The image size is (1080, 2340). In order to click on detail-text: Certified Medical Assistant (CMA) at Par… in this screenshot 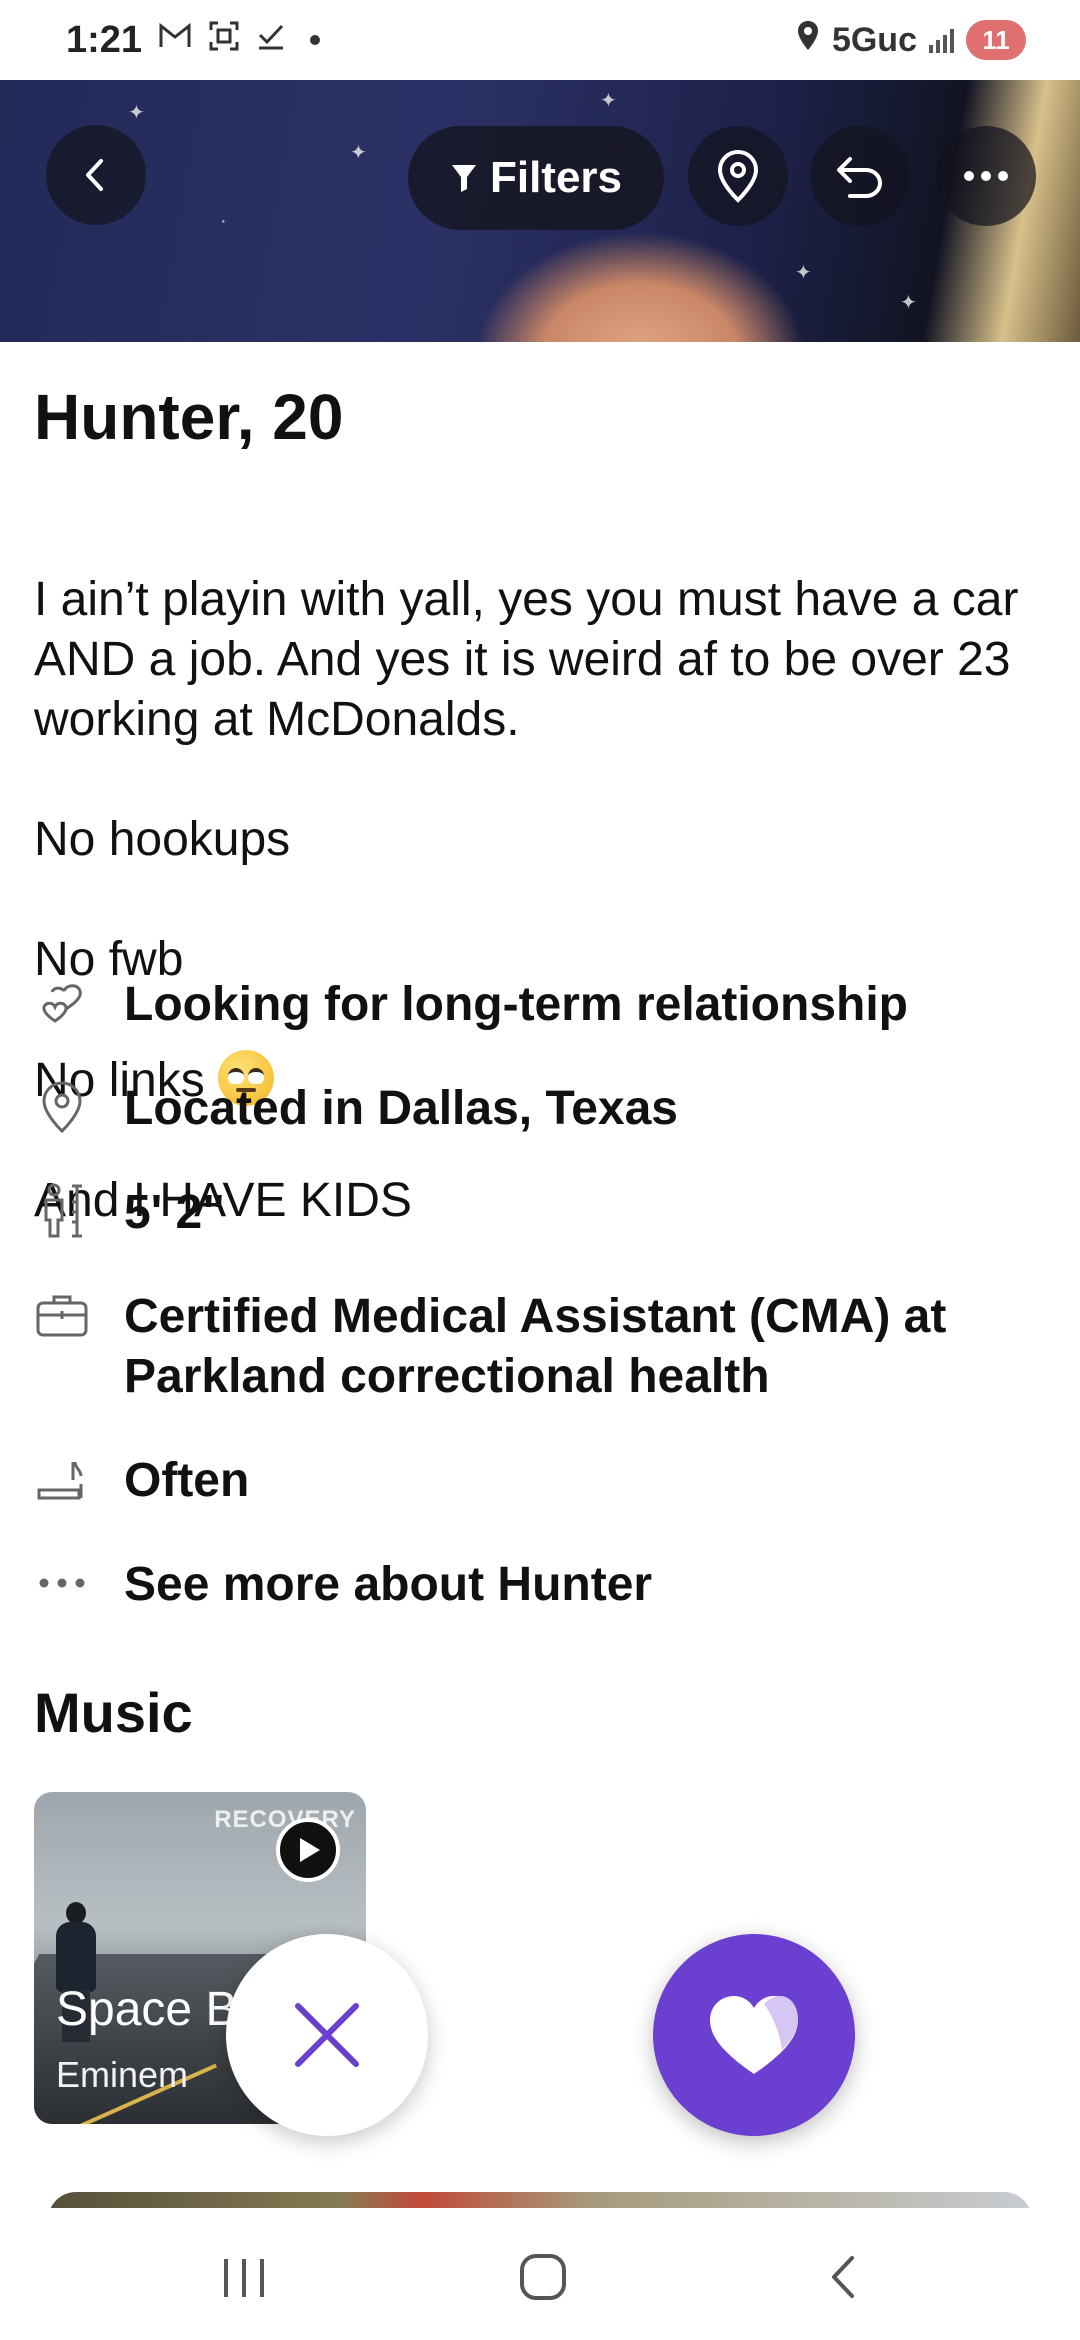, I will do `click(535, 1346)`.